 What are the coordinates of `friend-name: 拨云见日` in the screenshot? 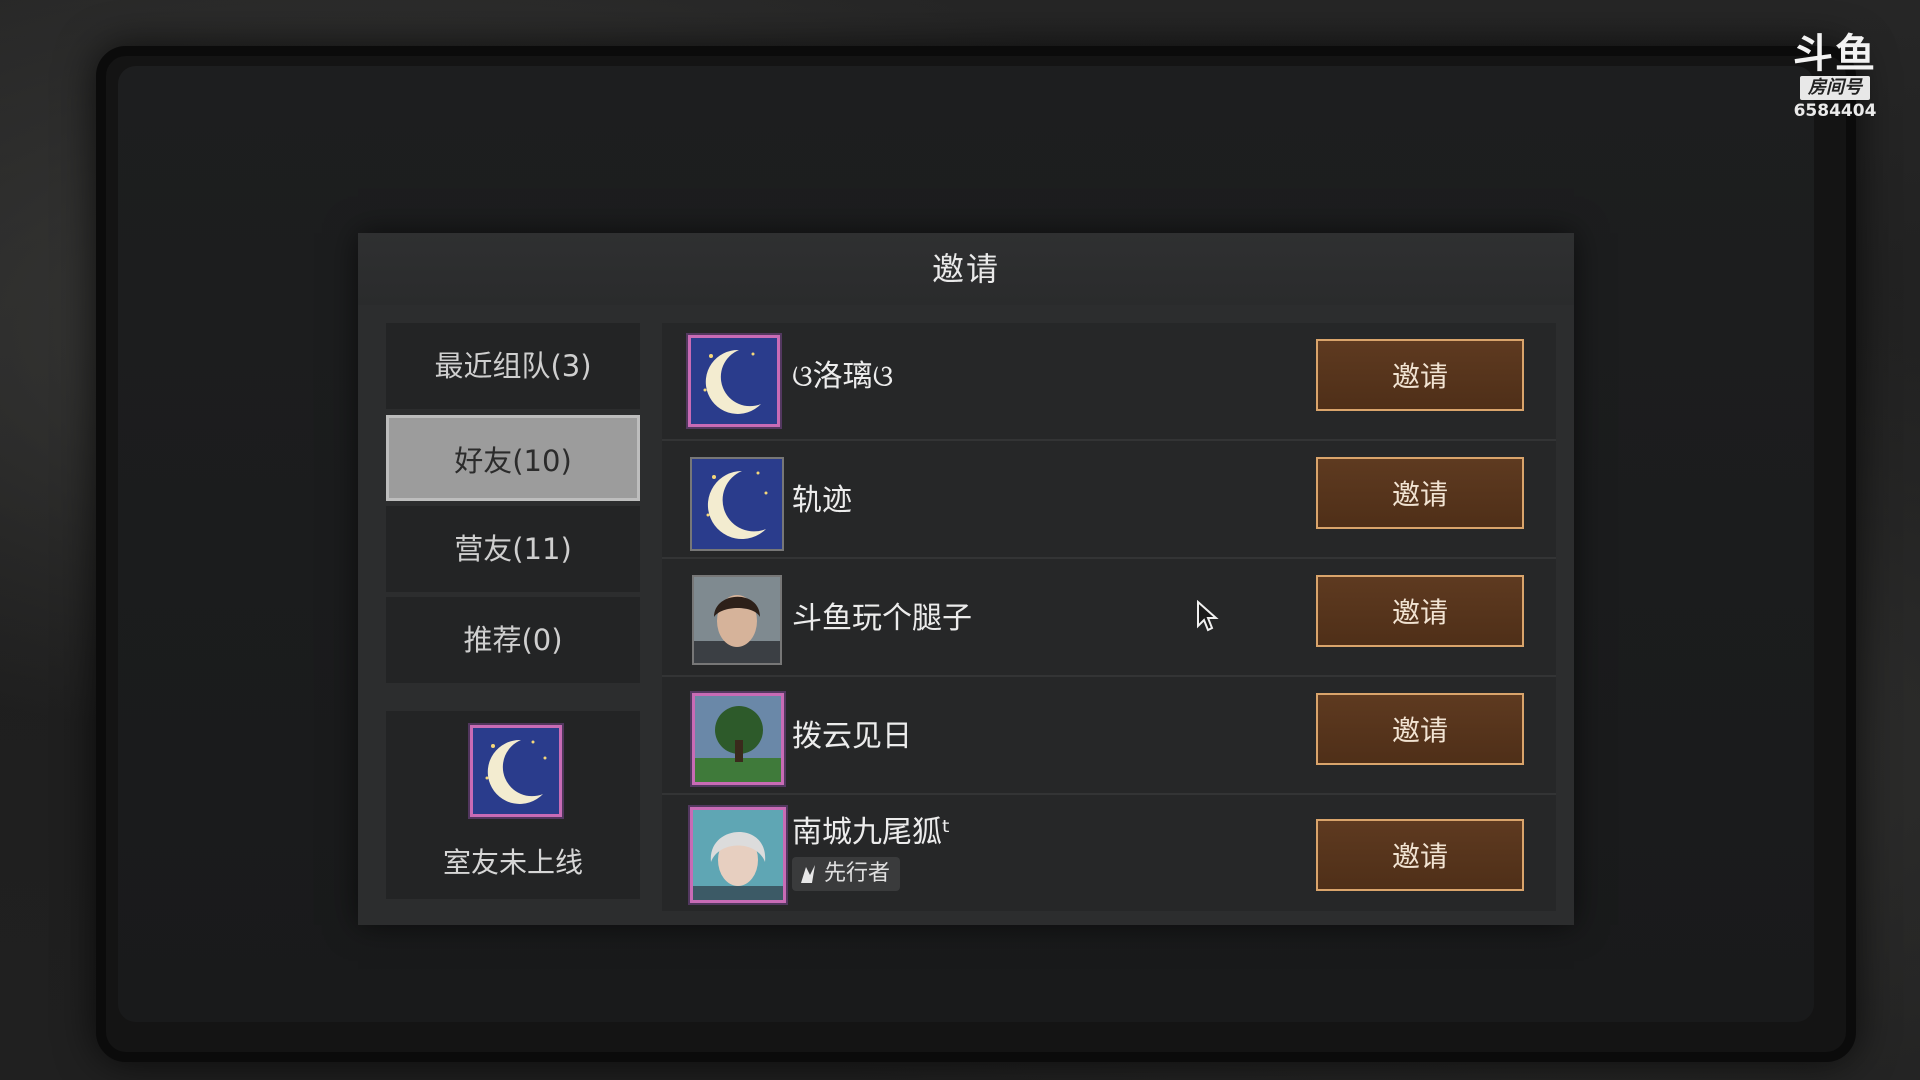 It's located at (852, 736).